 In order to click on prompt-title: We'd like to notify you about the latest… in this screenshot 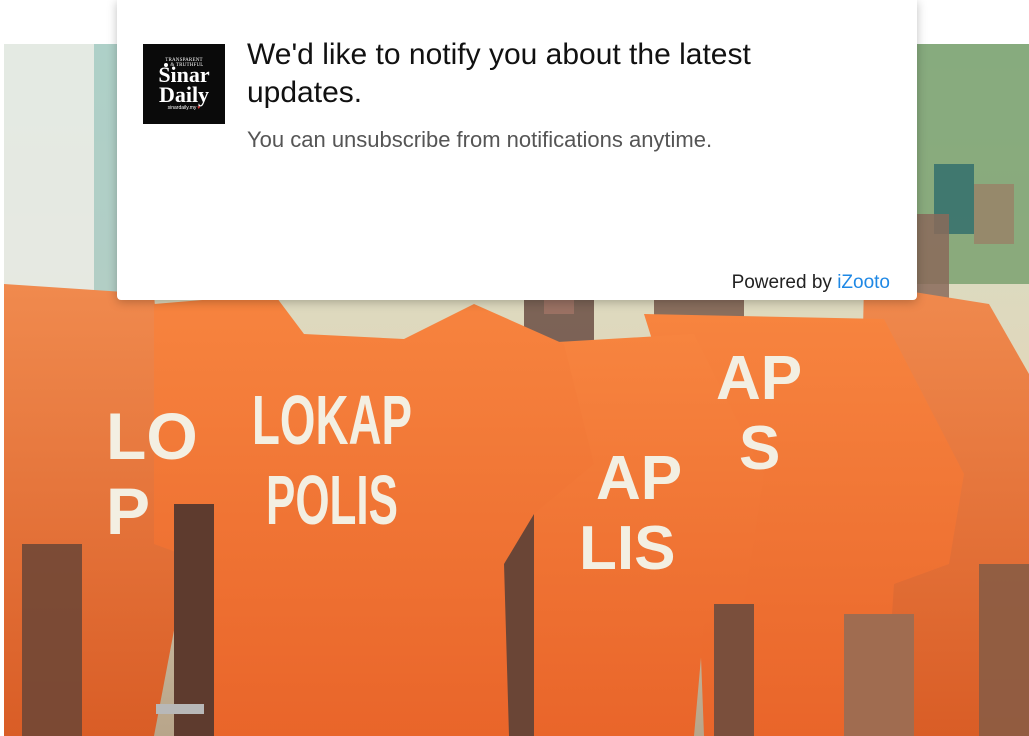, I will do `click(499, 73)`.